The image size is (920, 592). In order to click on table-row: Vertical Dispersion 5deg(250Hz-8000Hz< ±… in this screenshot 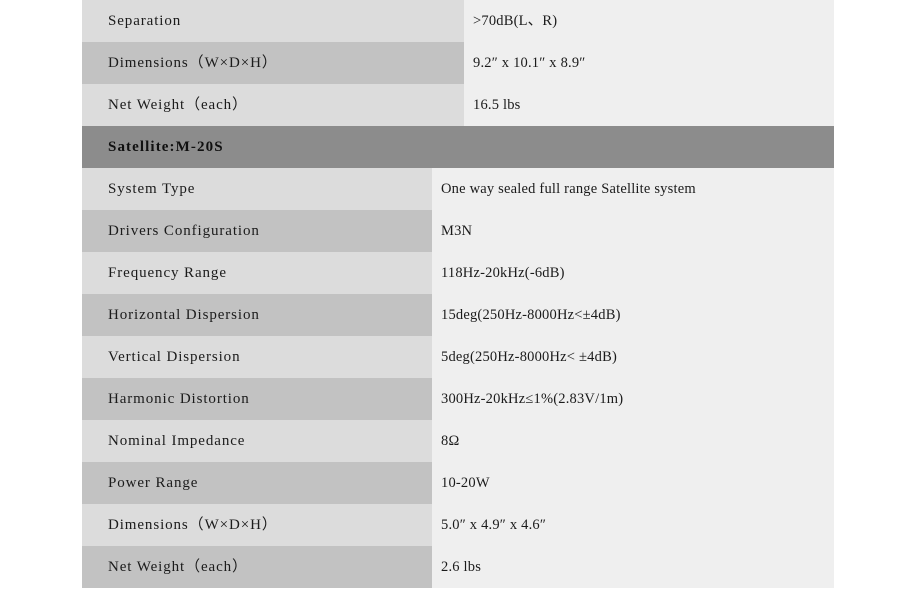, I will do `click(458, 357)`.